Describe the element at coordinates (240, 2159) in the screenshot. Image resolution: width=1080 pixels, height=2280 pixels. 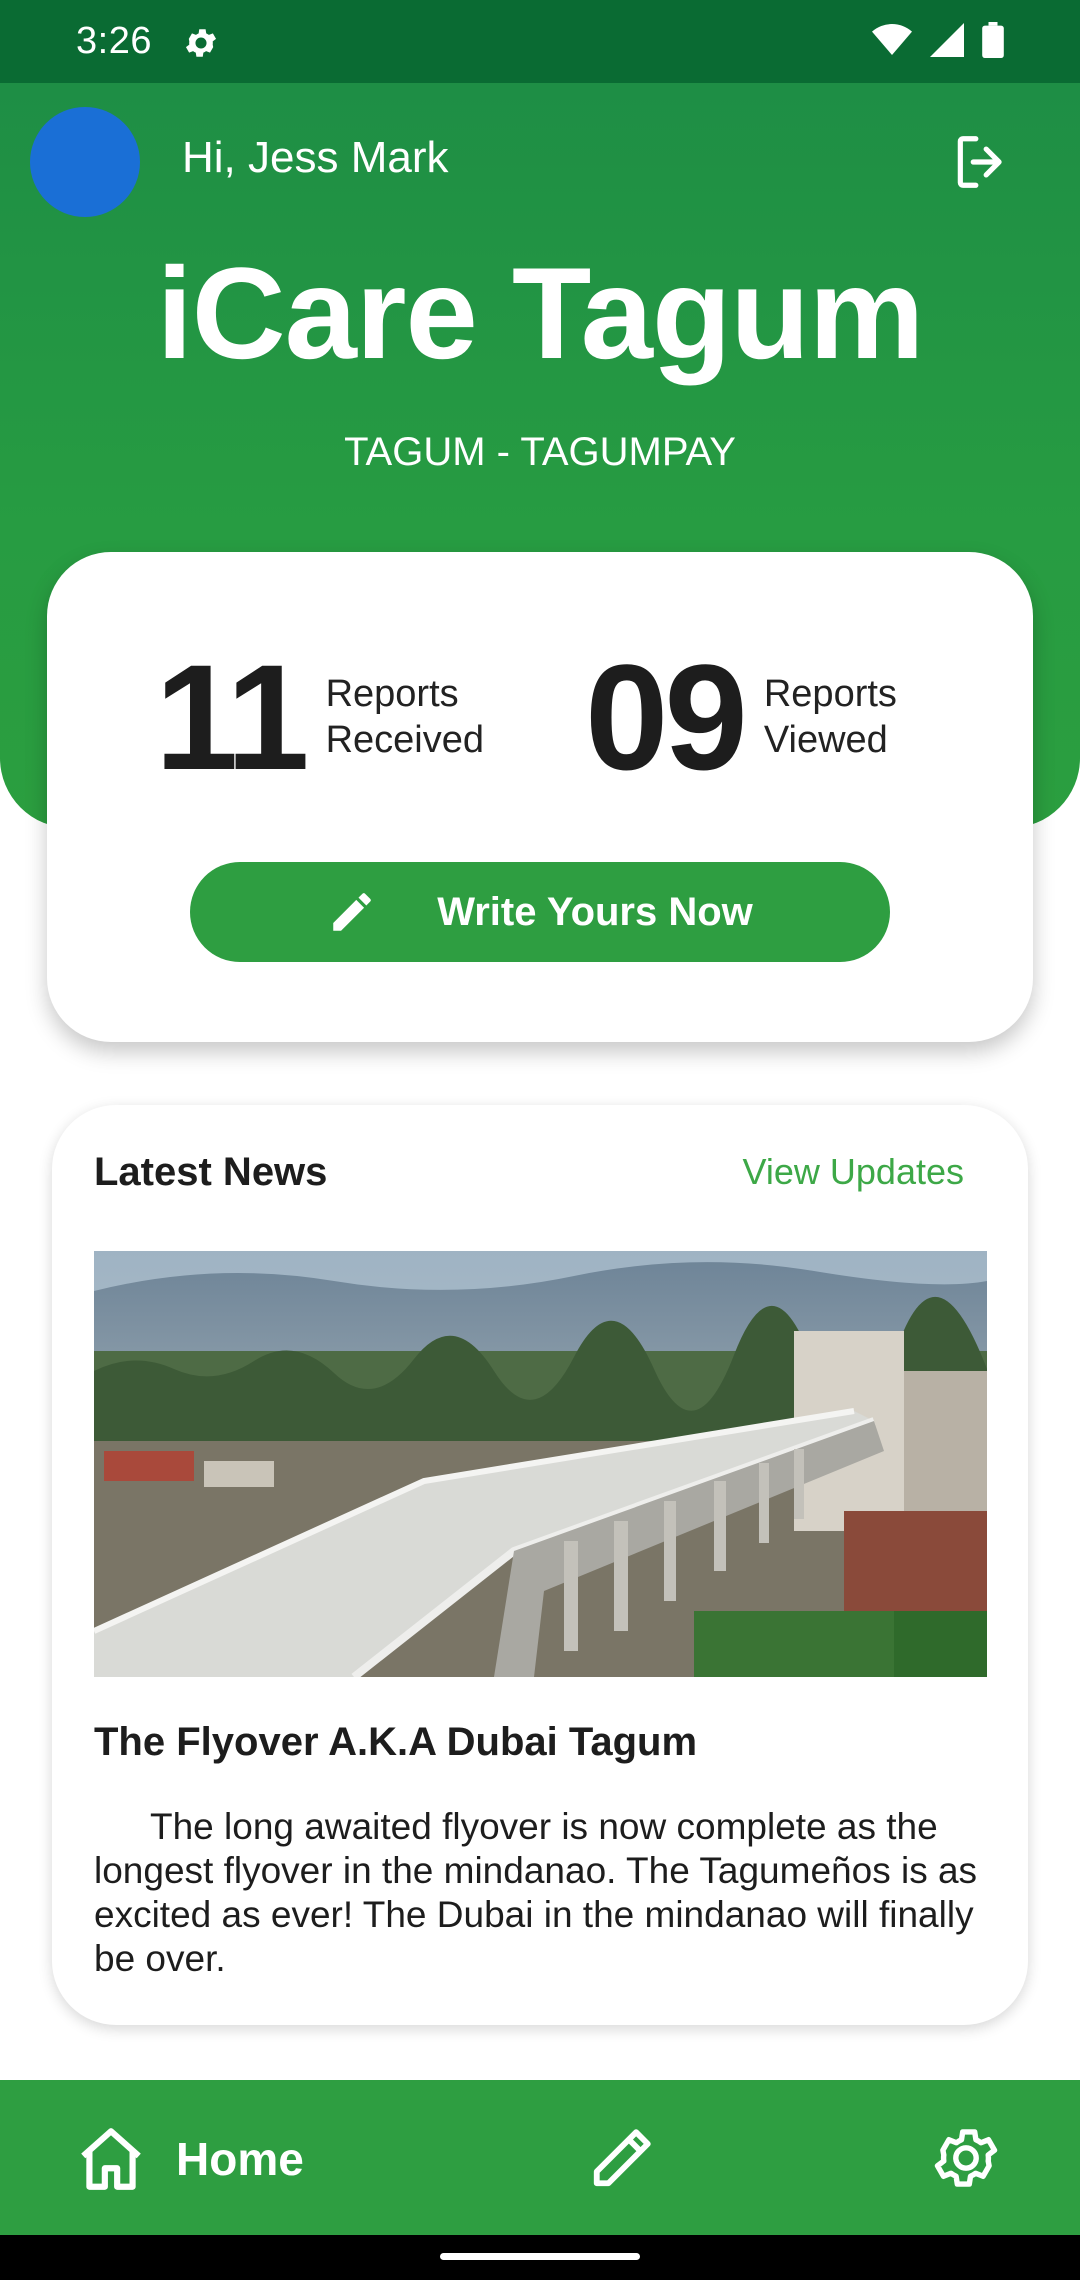
I see `nav-home-label: Home` at that location.